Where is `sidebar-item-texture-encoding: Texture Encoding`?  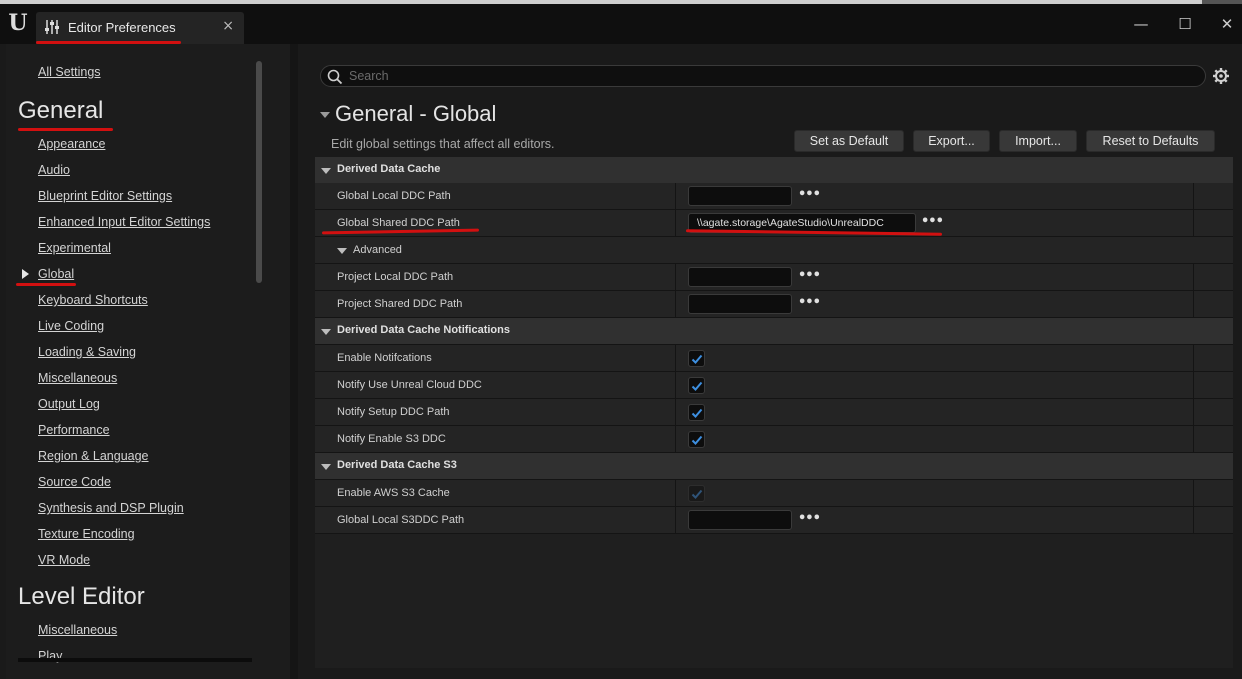 sidebar-item-texture-encoding: Texture Encoding is located at coordinates (86, 534).